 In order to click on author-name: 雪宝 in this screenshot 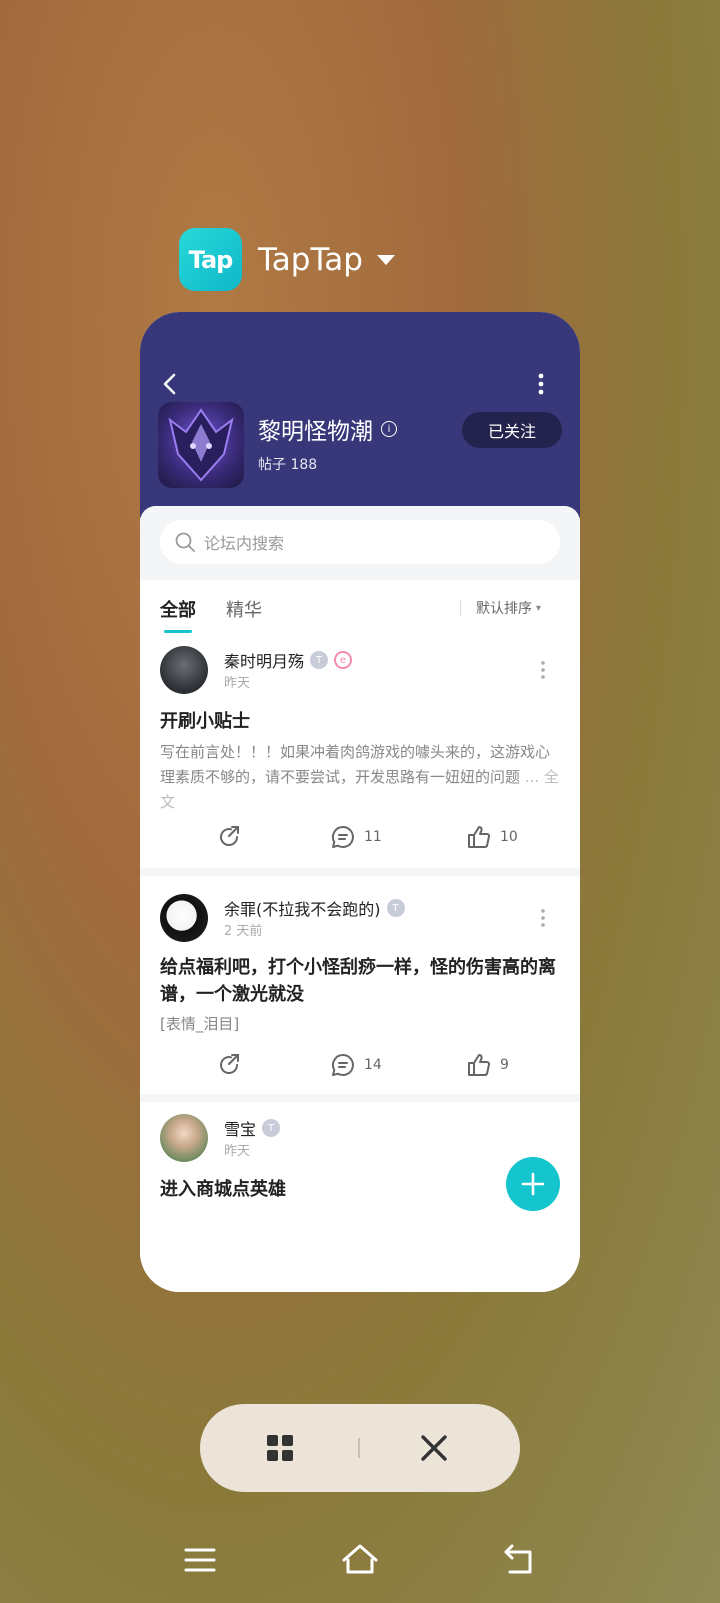, I will do `click(240, 1128)`.